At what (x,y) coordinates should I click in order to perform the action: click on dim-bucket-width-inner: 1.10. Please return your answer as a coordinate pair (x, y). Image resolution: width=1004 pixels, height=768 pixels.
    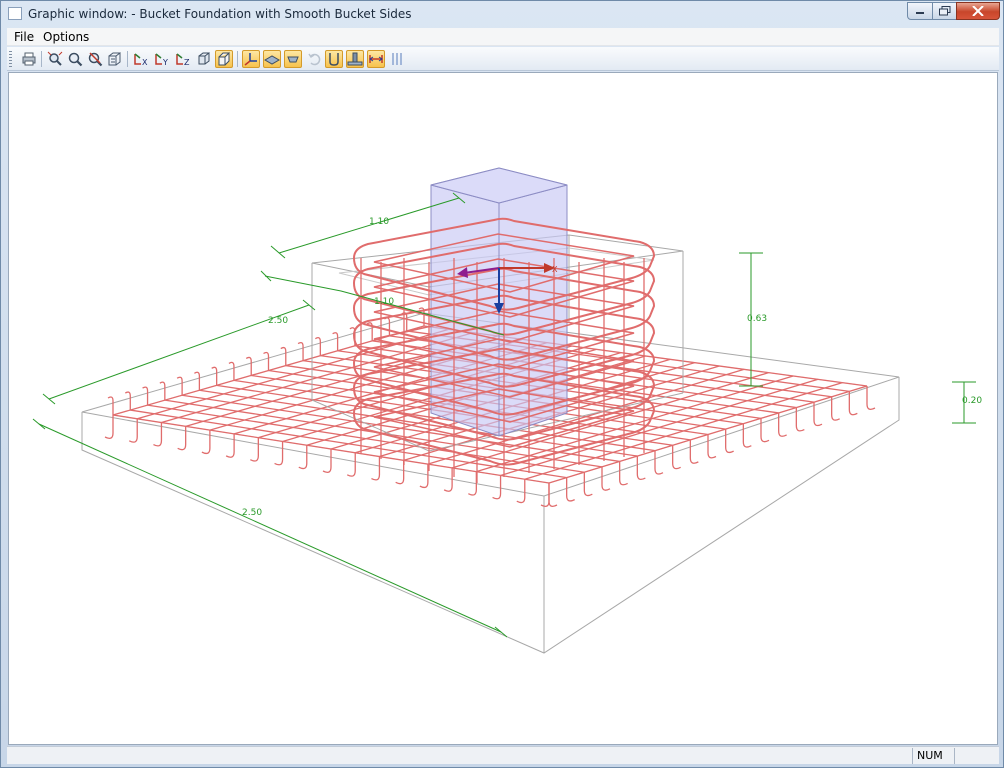
    Looking at the image, I should click on (384, 302).